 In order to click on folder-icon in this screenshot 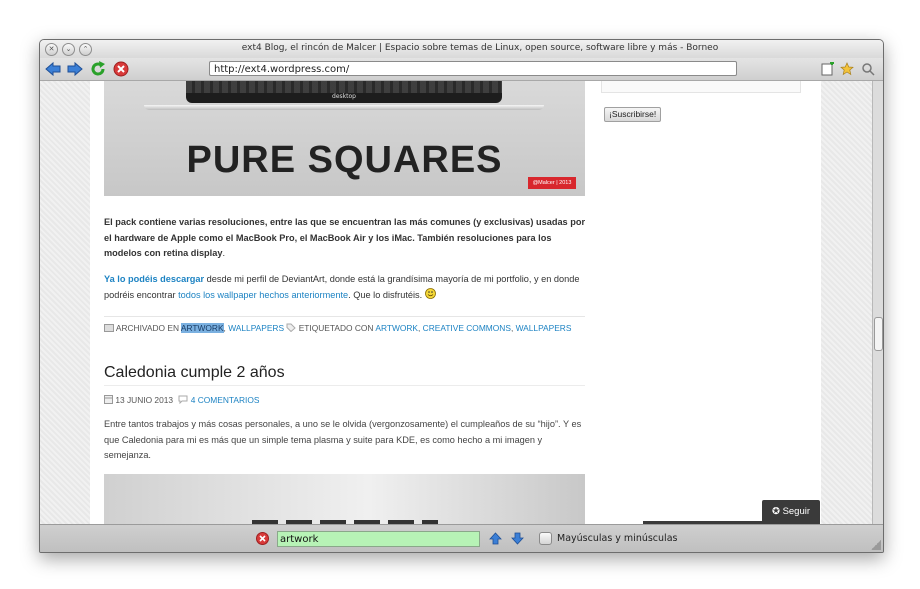, I will do `click(109, 328)`.